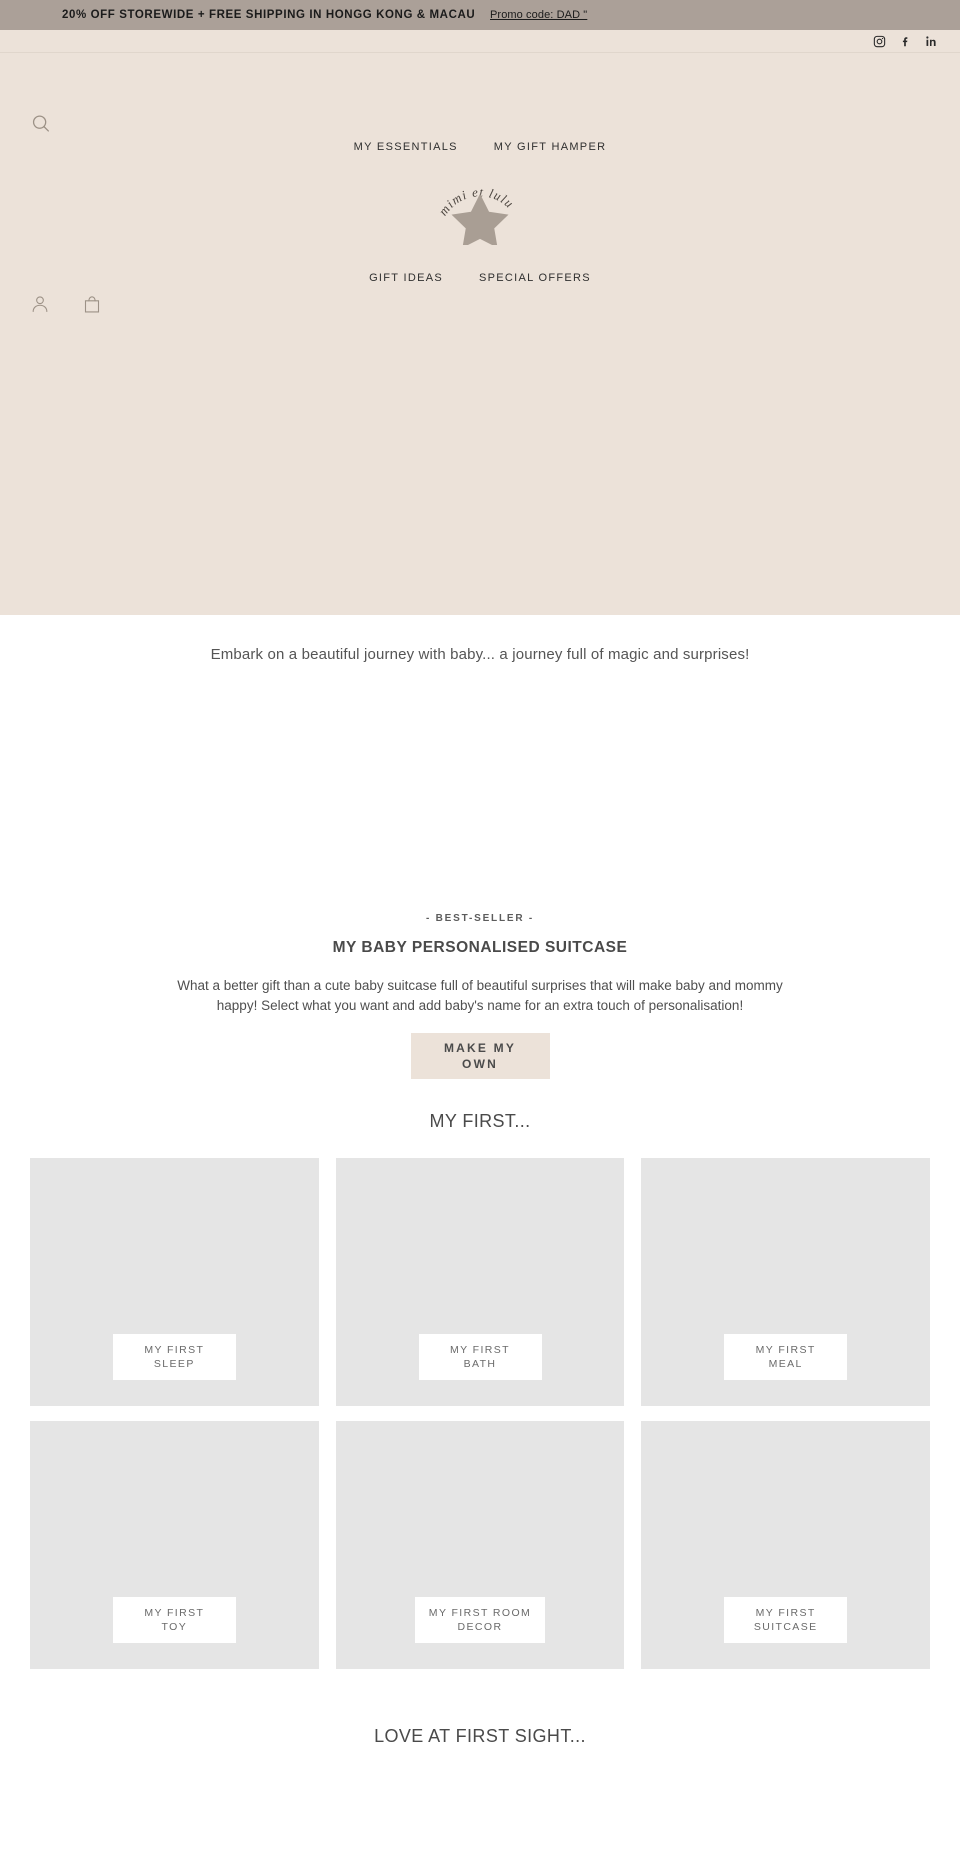 This screenshot has height=1875, width=960. Describe the element at coordinates (785, 1364) in the screenshot. I see `category-label-line2: MEAL` at that location.